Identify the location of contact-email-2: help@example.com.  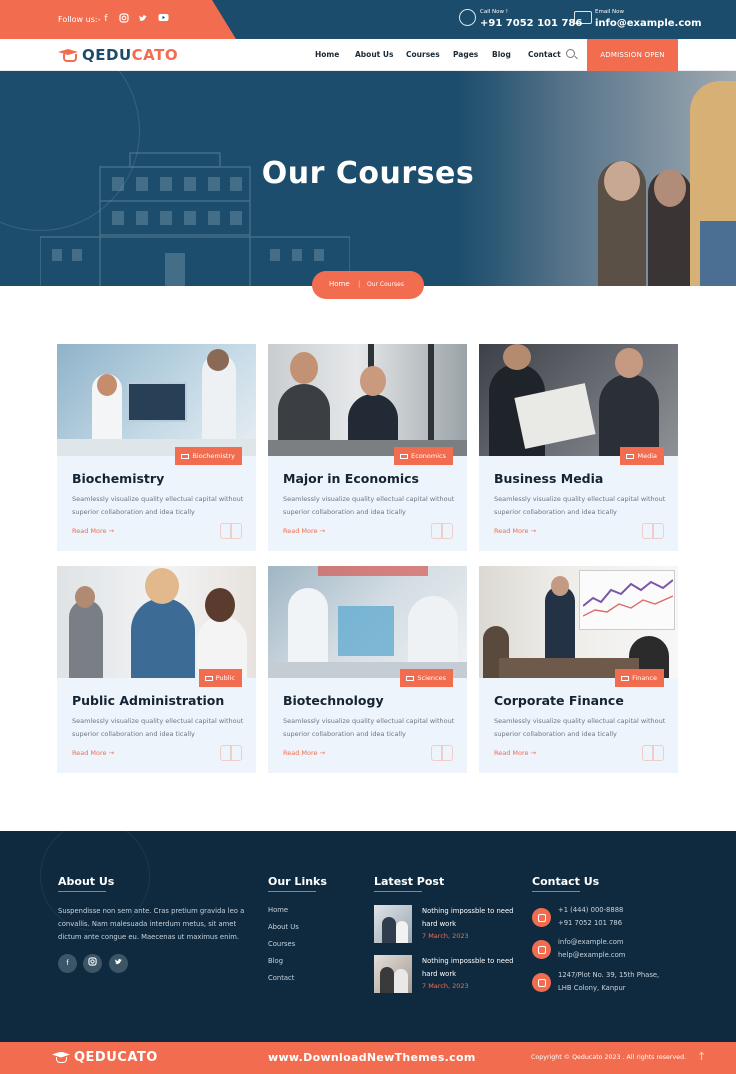
(591, 955).